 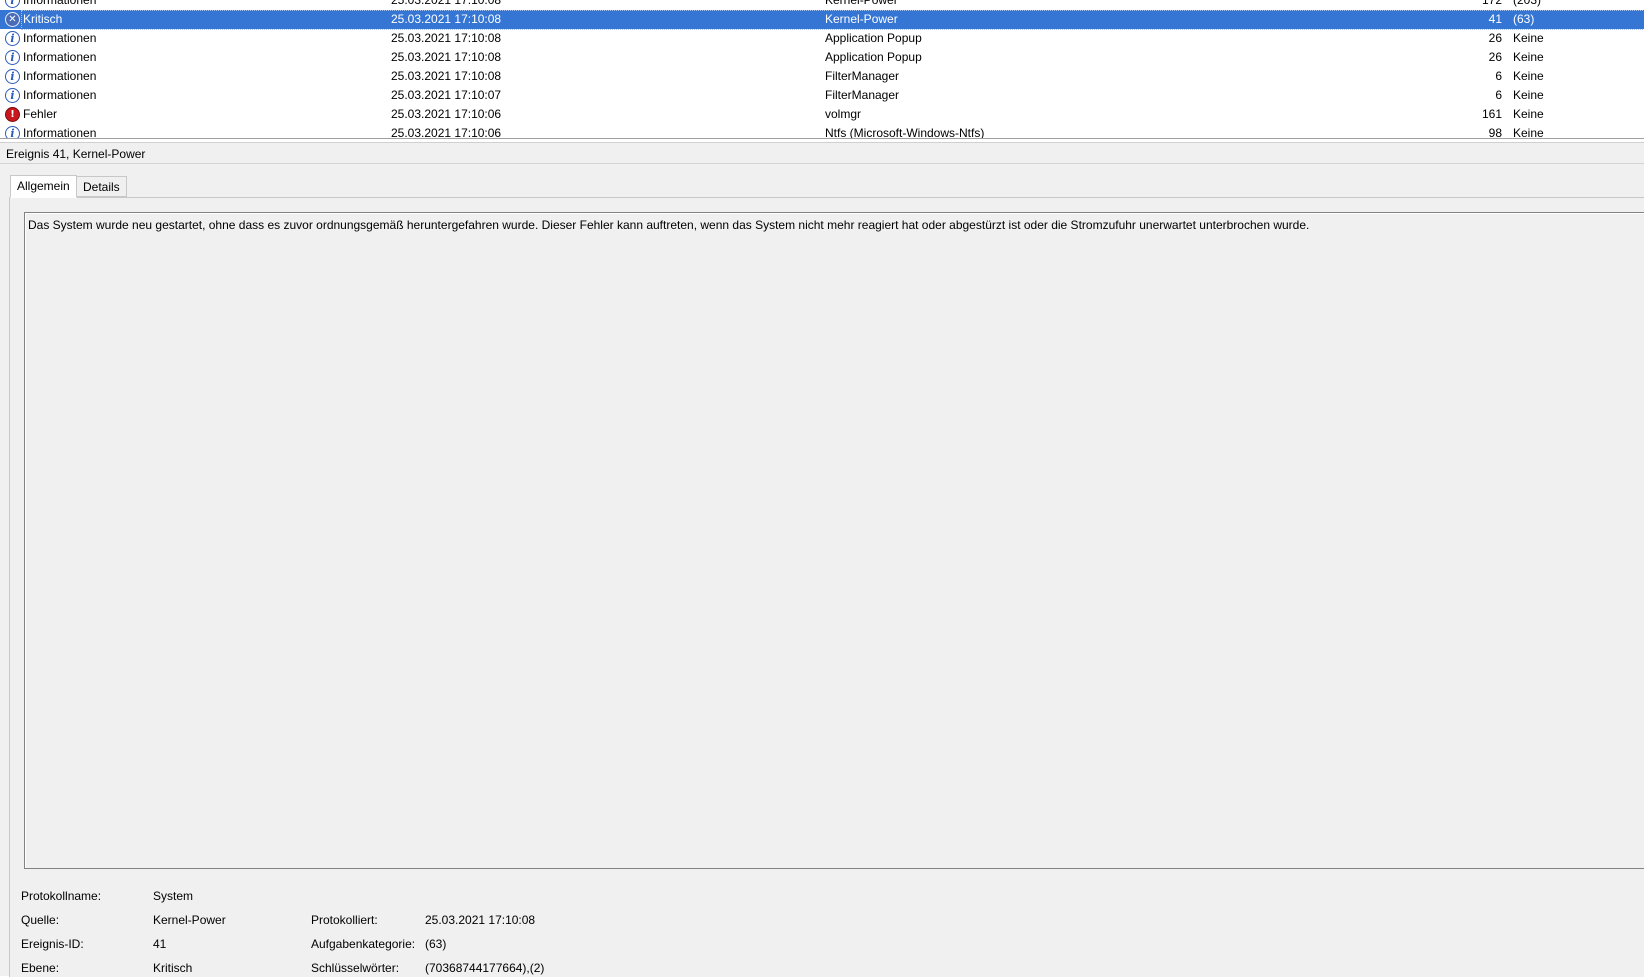 What do you see at coordinates (480, 920) in the screenshot?
I see `logged-value: 25.03.2021 17:10:08` at bounding box center [480, 920].